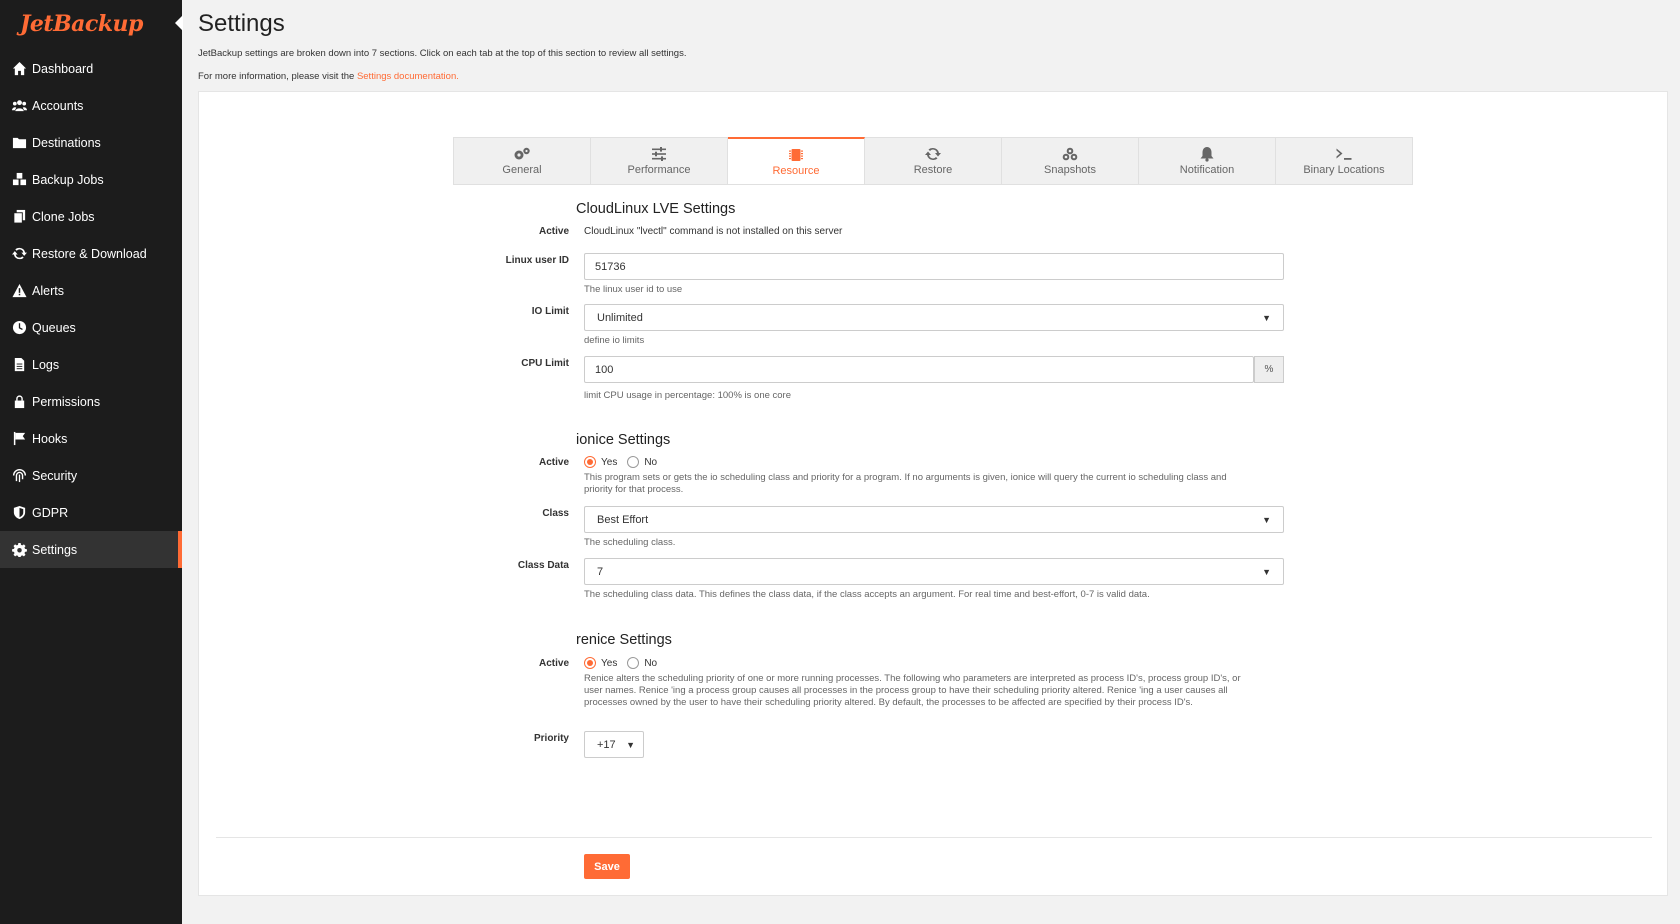  What do you see at coordinates (91, 253) in the screenshot?
I see `sidebar-item-restore-download: Restore & Download` at bounding box center [91, 253].